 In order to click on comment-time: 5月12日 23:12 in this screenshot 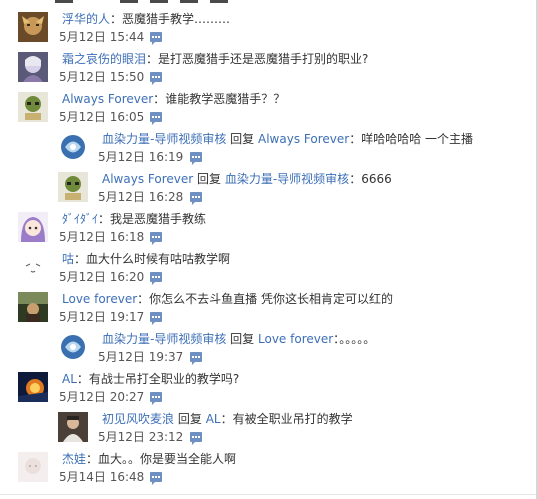, I will do `click(141, 437)`.